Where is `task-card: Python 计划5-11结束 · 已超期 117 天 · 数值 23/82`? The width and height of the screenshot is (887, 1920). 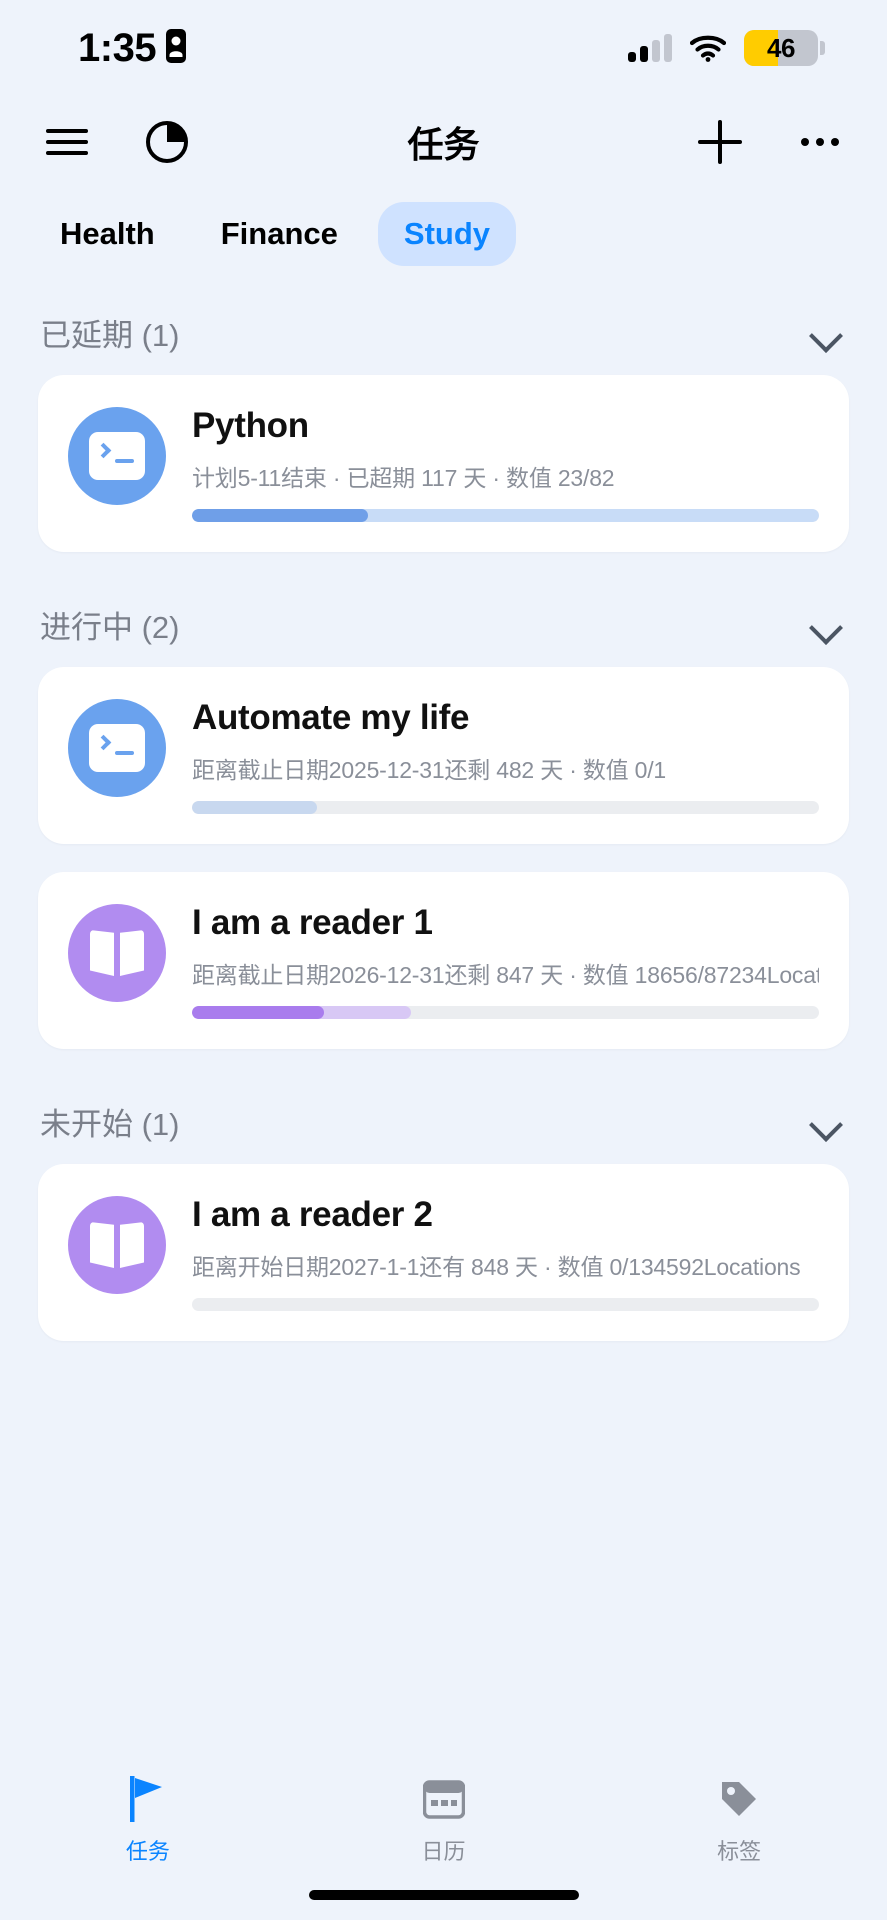
task-card: Python 计划5-11结束 · 已超期 117 天 · 数值 23/82 is located at coordinates (443, 463).